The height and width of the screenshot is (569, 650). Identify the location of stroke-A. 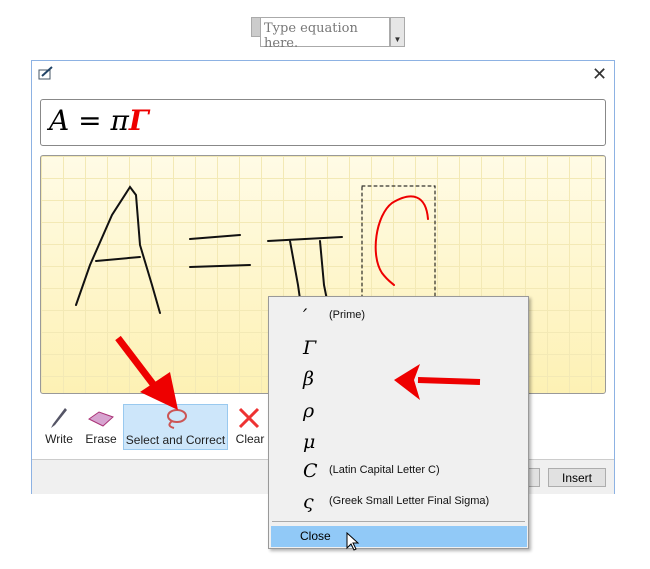
(118, 249).